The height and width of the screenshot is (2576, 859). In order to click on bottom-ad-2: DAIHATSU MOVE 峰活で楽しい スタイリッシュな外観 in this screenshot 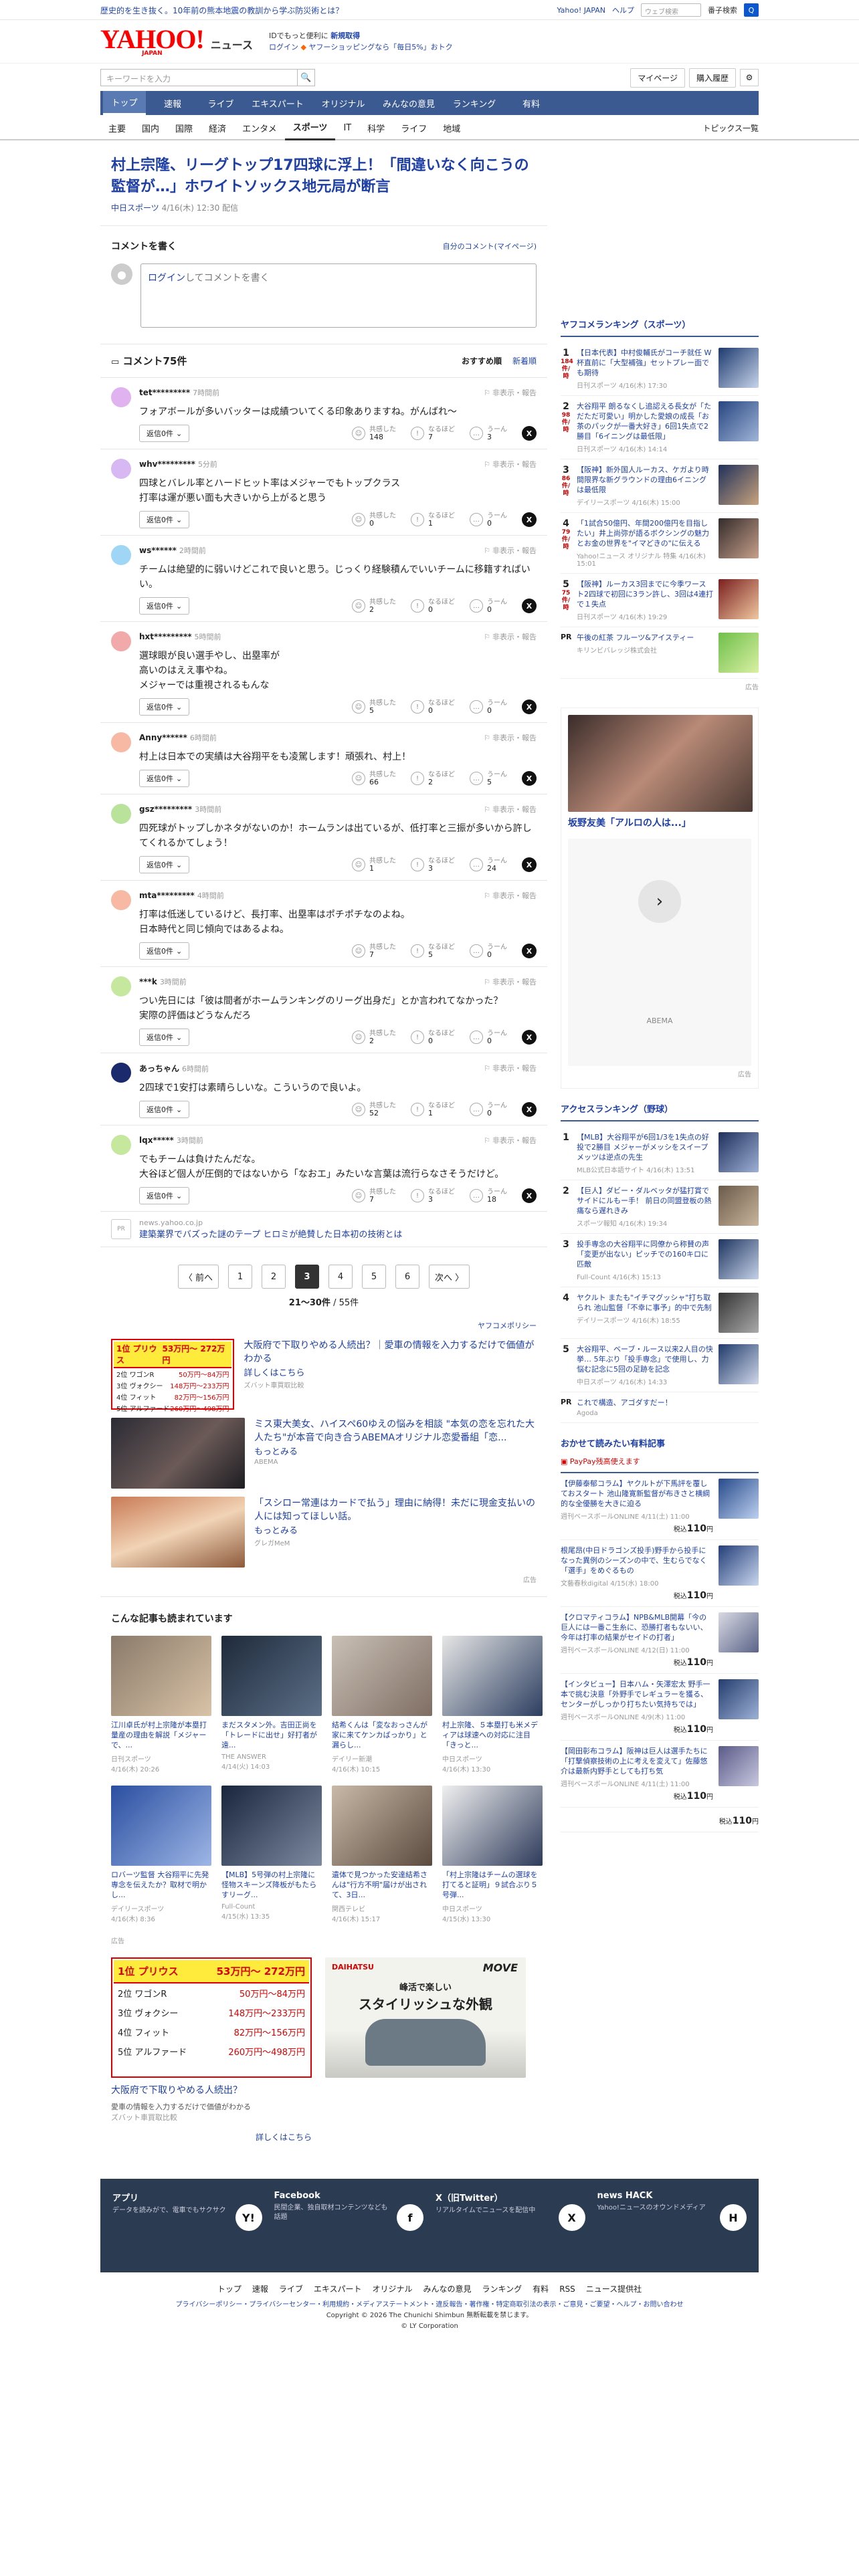, I will do `click(426, 2050)`.